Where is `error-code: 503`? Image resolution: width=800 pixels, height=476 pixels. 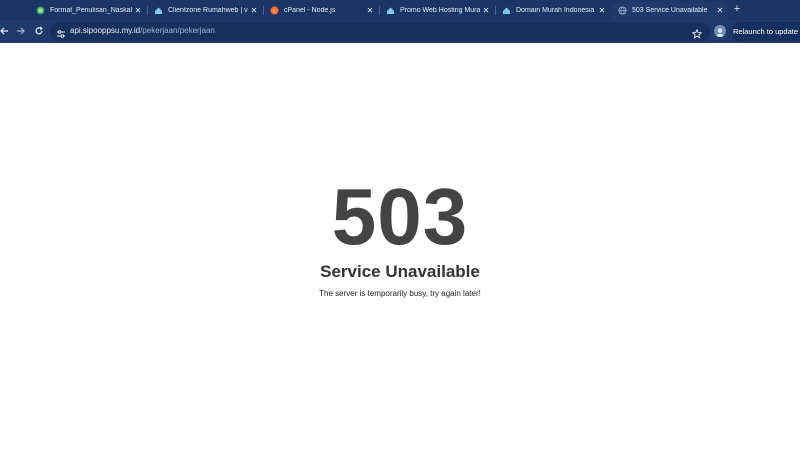
error-code: 503 is located at coordinates (400, 216).